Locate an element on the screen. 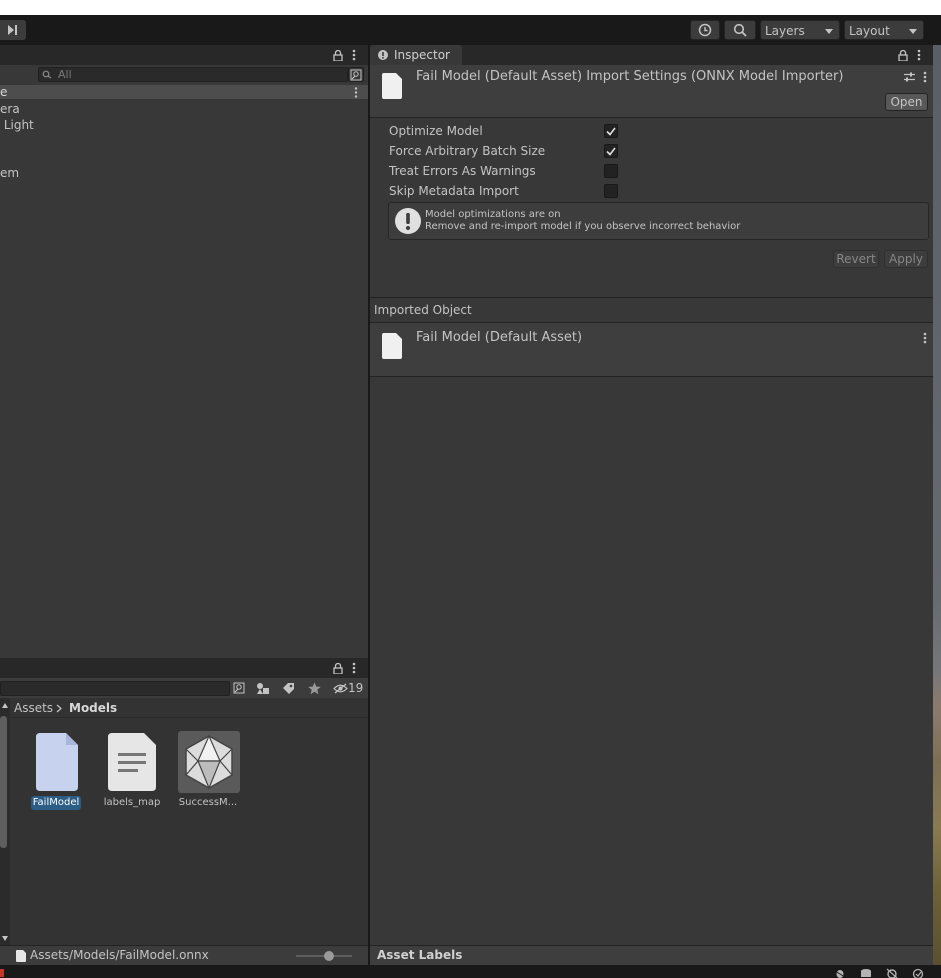 Image resolution: width=941 pixels, height=978 pixels. imported-object-header: Imported Object is located at coordinates (423, 310).